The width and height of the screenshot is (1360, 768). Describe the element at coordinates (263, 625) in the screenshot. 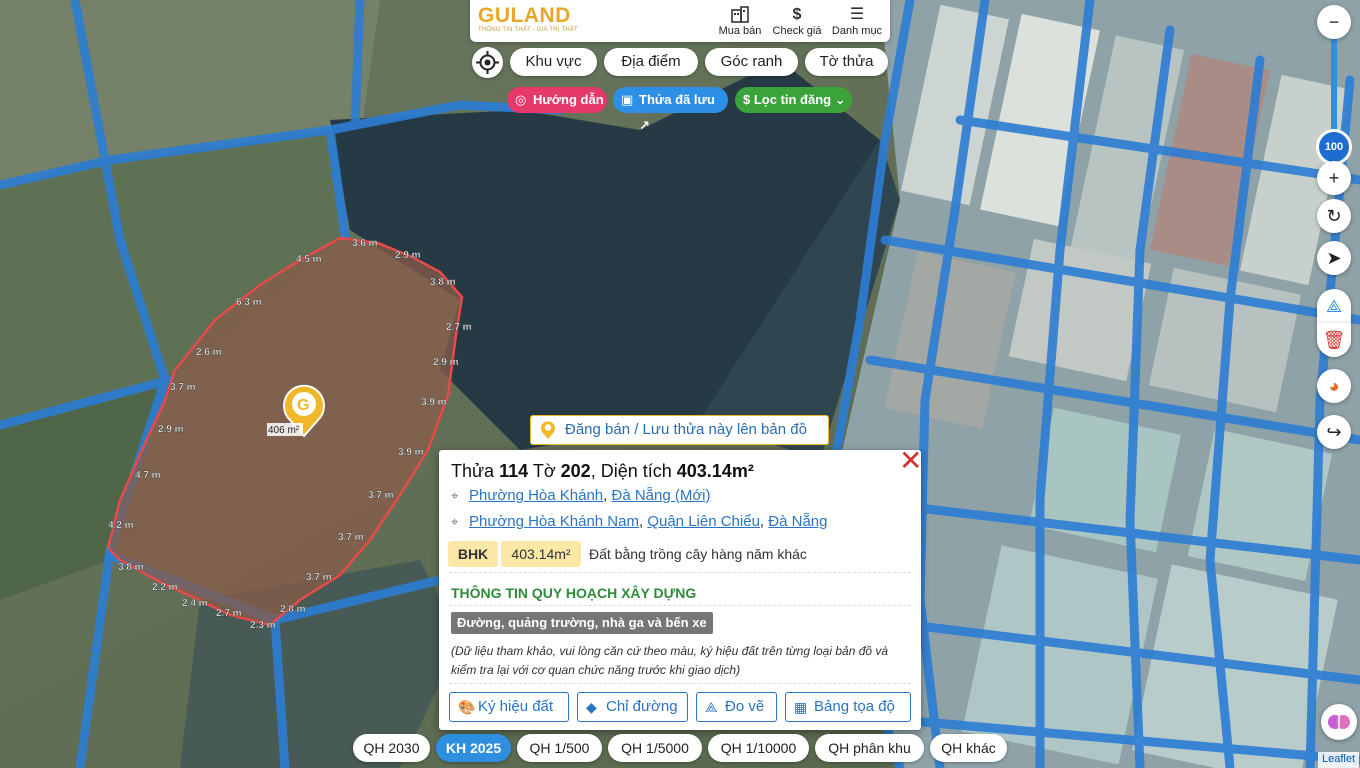

I see `edge-label: 2.3 m` at that location.